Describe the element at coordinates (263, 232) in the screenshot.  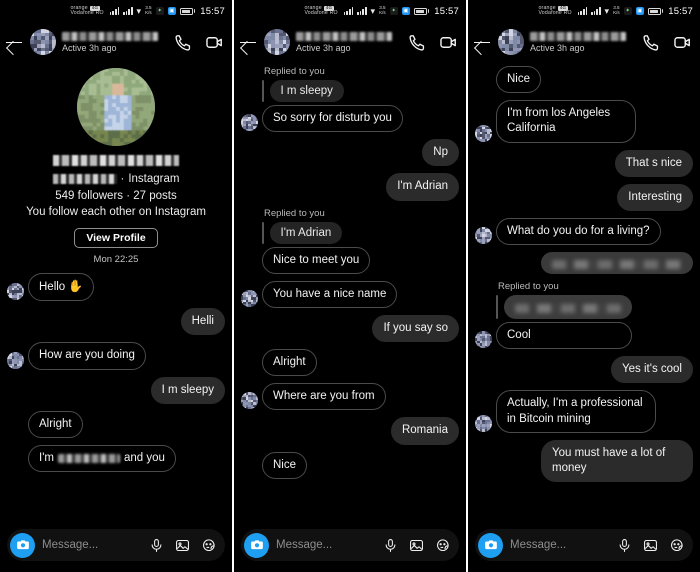
I see `quote-indicator` at that location.